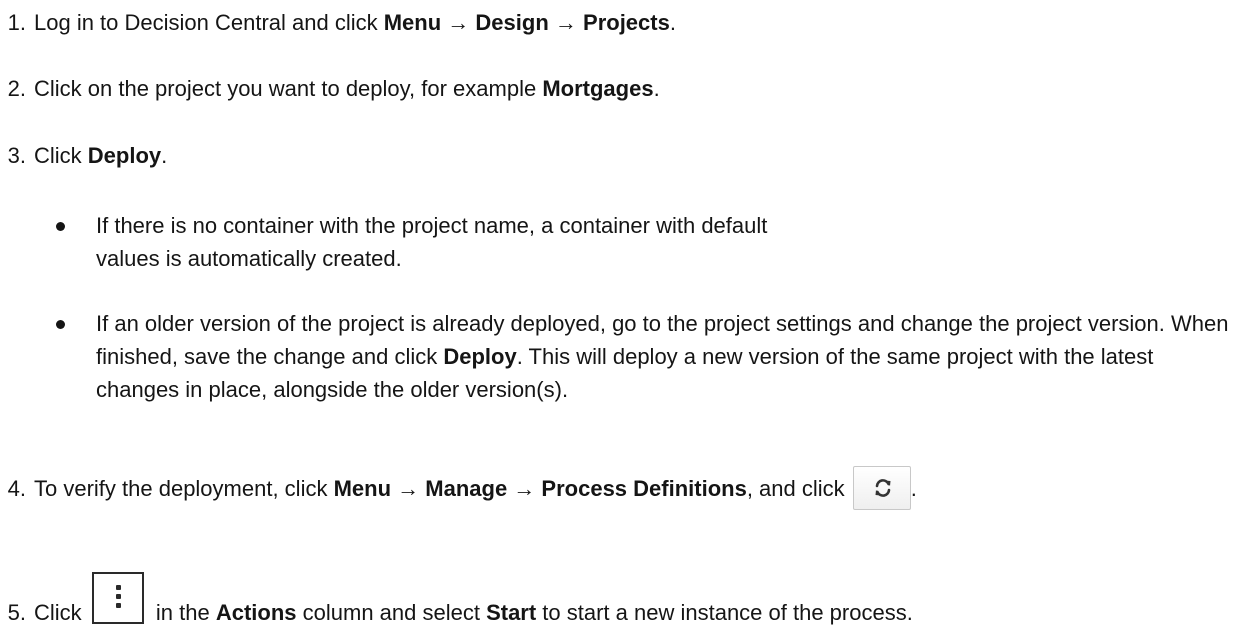 The height and width of the screenshot is (635, 1236). What do you see at coordinates (16, 612) in the screenshot?
I see `step-number: 5.` at bounding box center [16, 612].